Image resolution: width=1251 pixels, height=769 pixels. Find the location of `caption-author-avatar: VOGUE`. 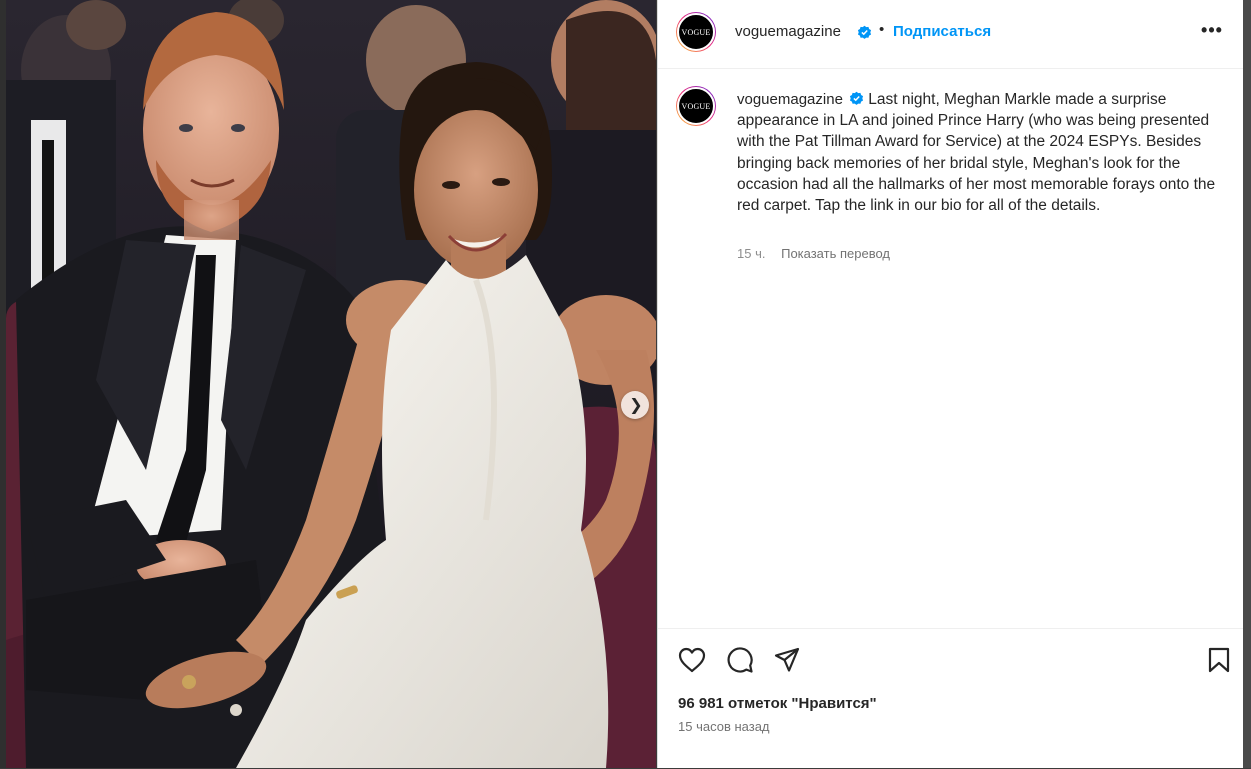

caption-author-avatar: VOGUE is located at coordinates (696, 106).